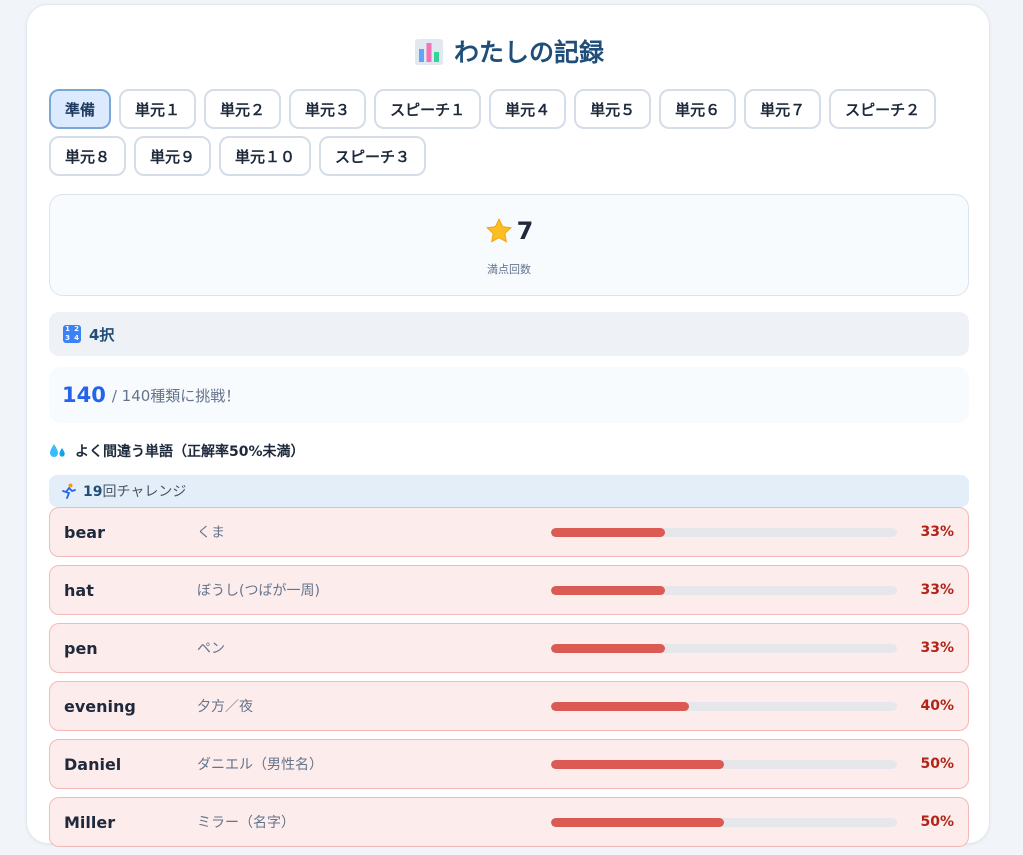 This screenshot has width=1023, height=855. What do you see at coordinates (102, 334) in the screenshot?
I see `mode-label: 4択` at bounding box center [102, 334].